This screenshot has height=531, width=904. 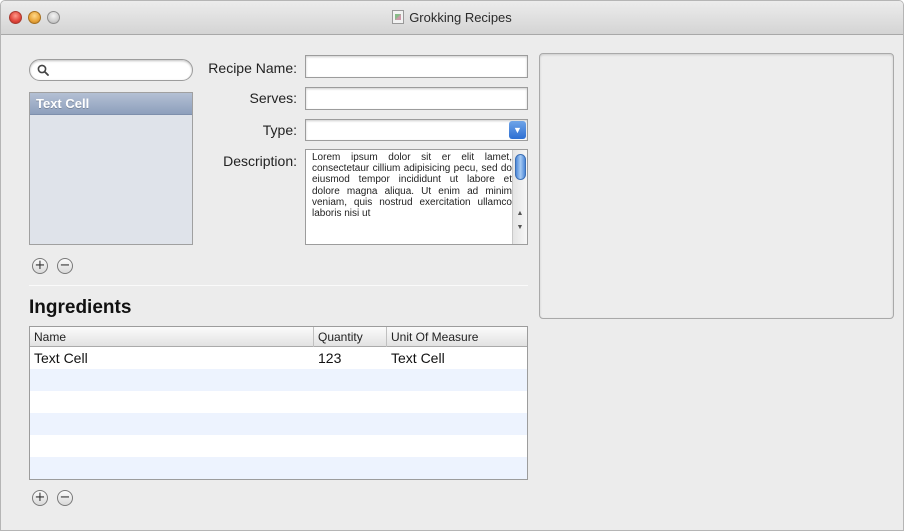 I want to click on remove-ingredient-button: −, so click(x=65, y=498).